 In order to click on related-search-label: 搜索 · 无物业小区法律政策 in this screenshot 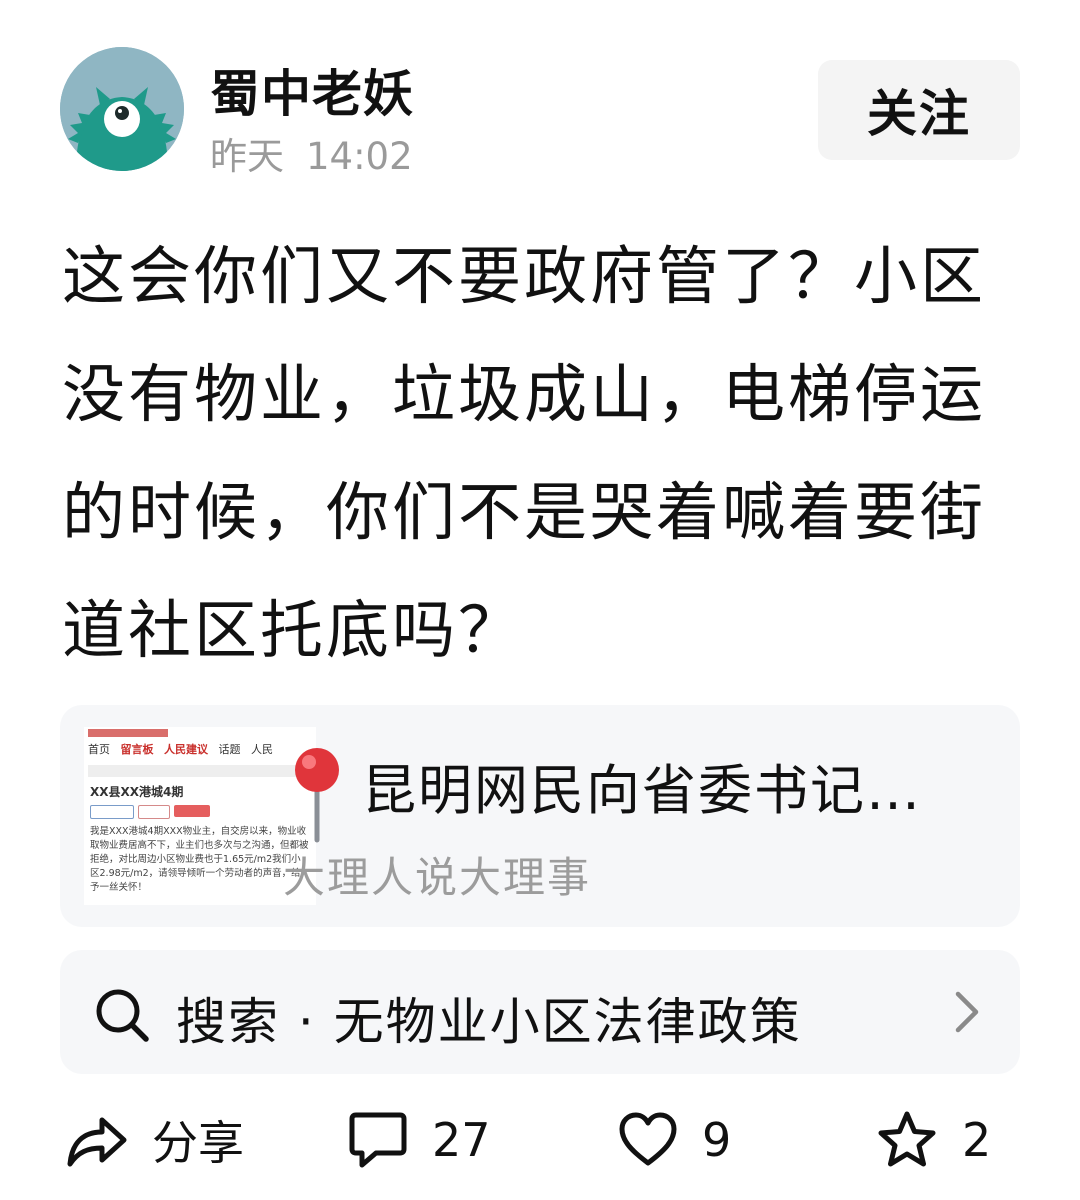, I will do `click(489, 1018)`.